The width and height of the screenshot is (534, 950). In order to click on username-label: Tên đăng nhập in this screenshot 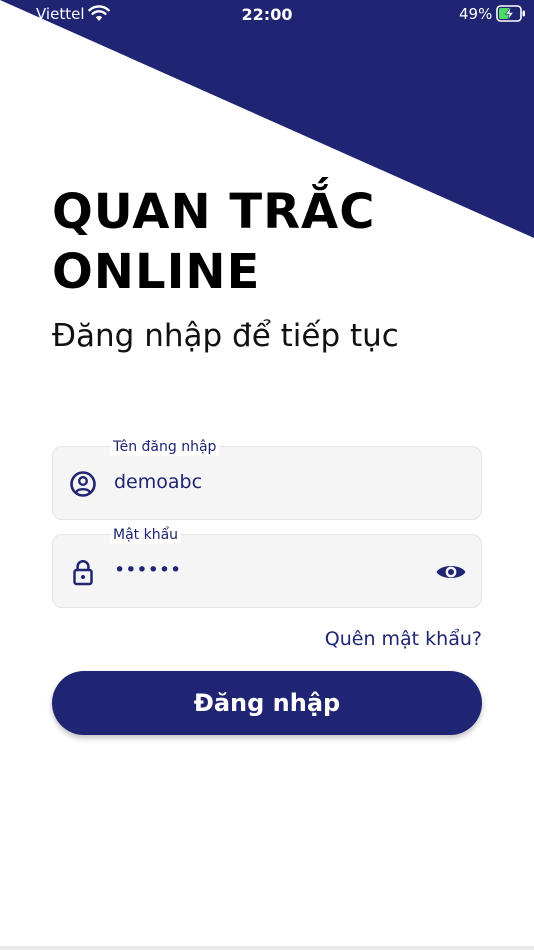, I will do `click(165, 447)`.